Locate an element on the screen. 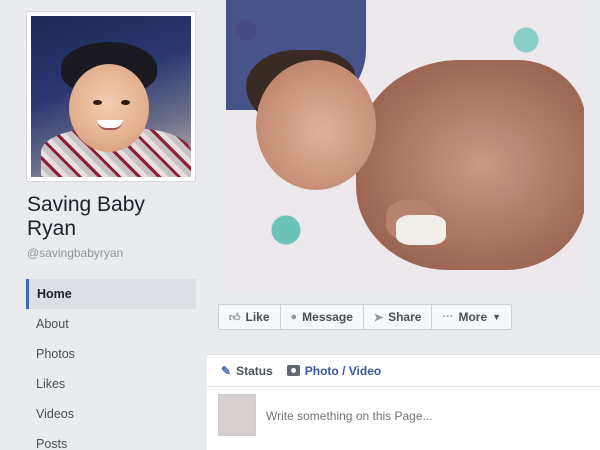 The width and height of the screenshot is (600, 450). composer-tabs: ✎ Status Photo / Video is located at coordinates (403, 371).